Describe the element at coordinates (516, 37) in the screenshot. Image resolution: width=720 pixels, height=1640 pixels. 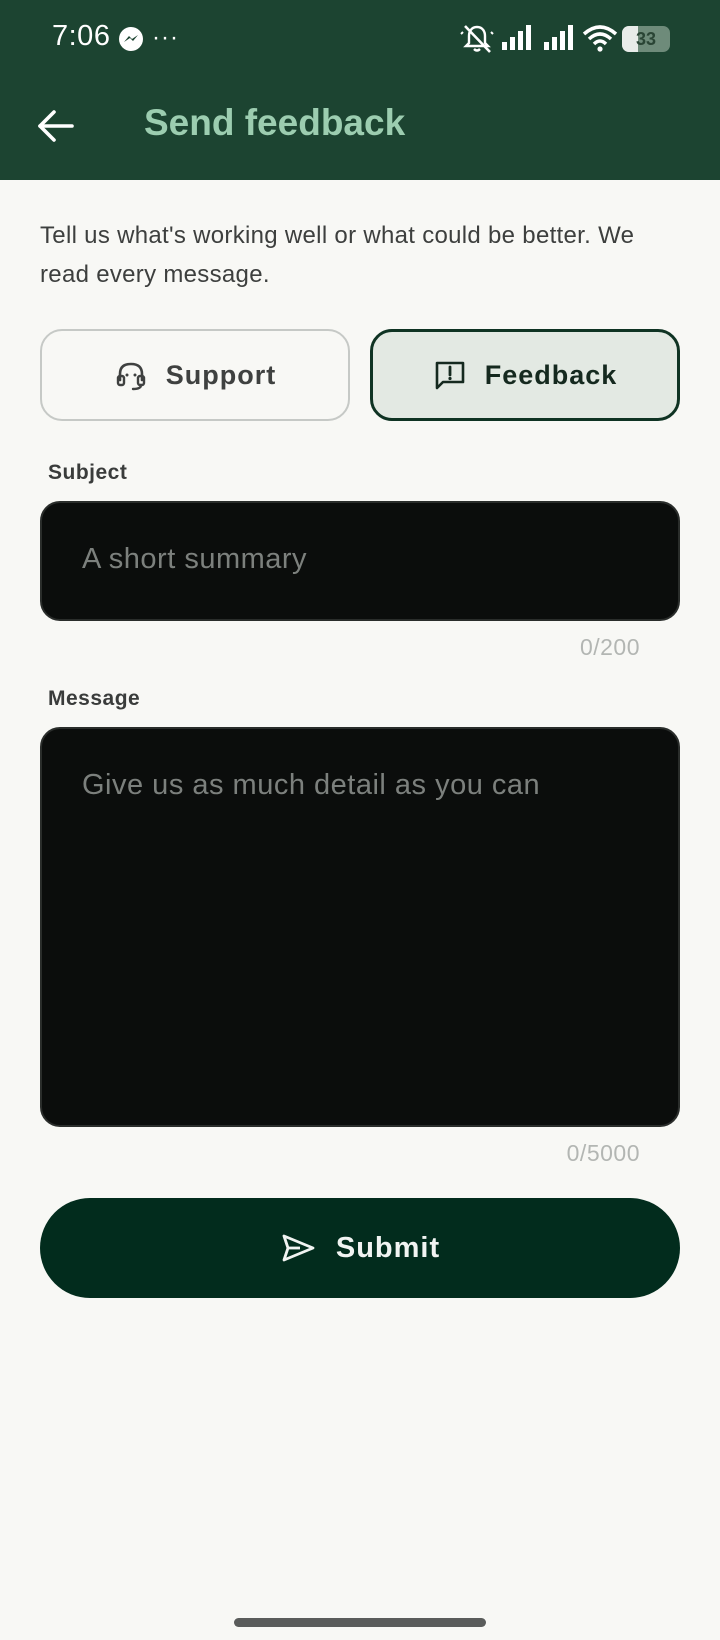
I see `signal-strength-icon` at that location.